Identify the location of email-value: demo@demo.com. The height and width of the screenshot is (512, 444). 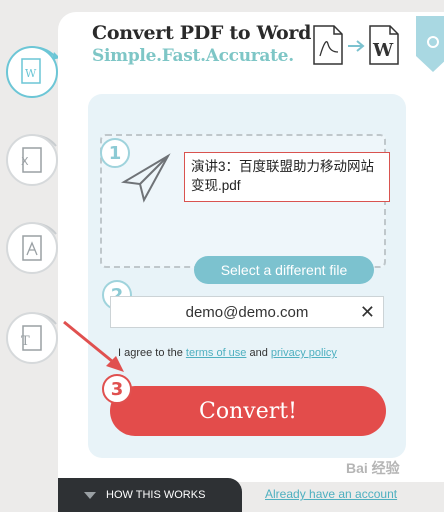
(247, 312).